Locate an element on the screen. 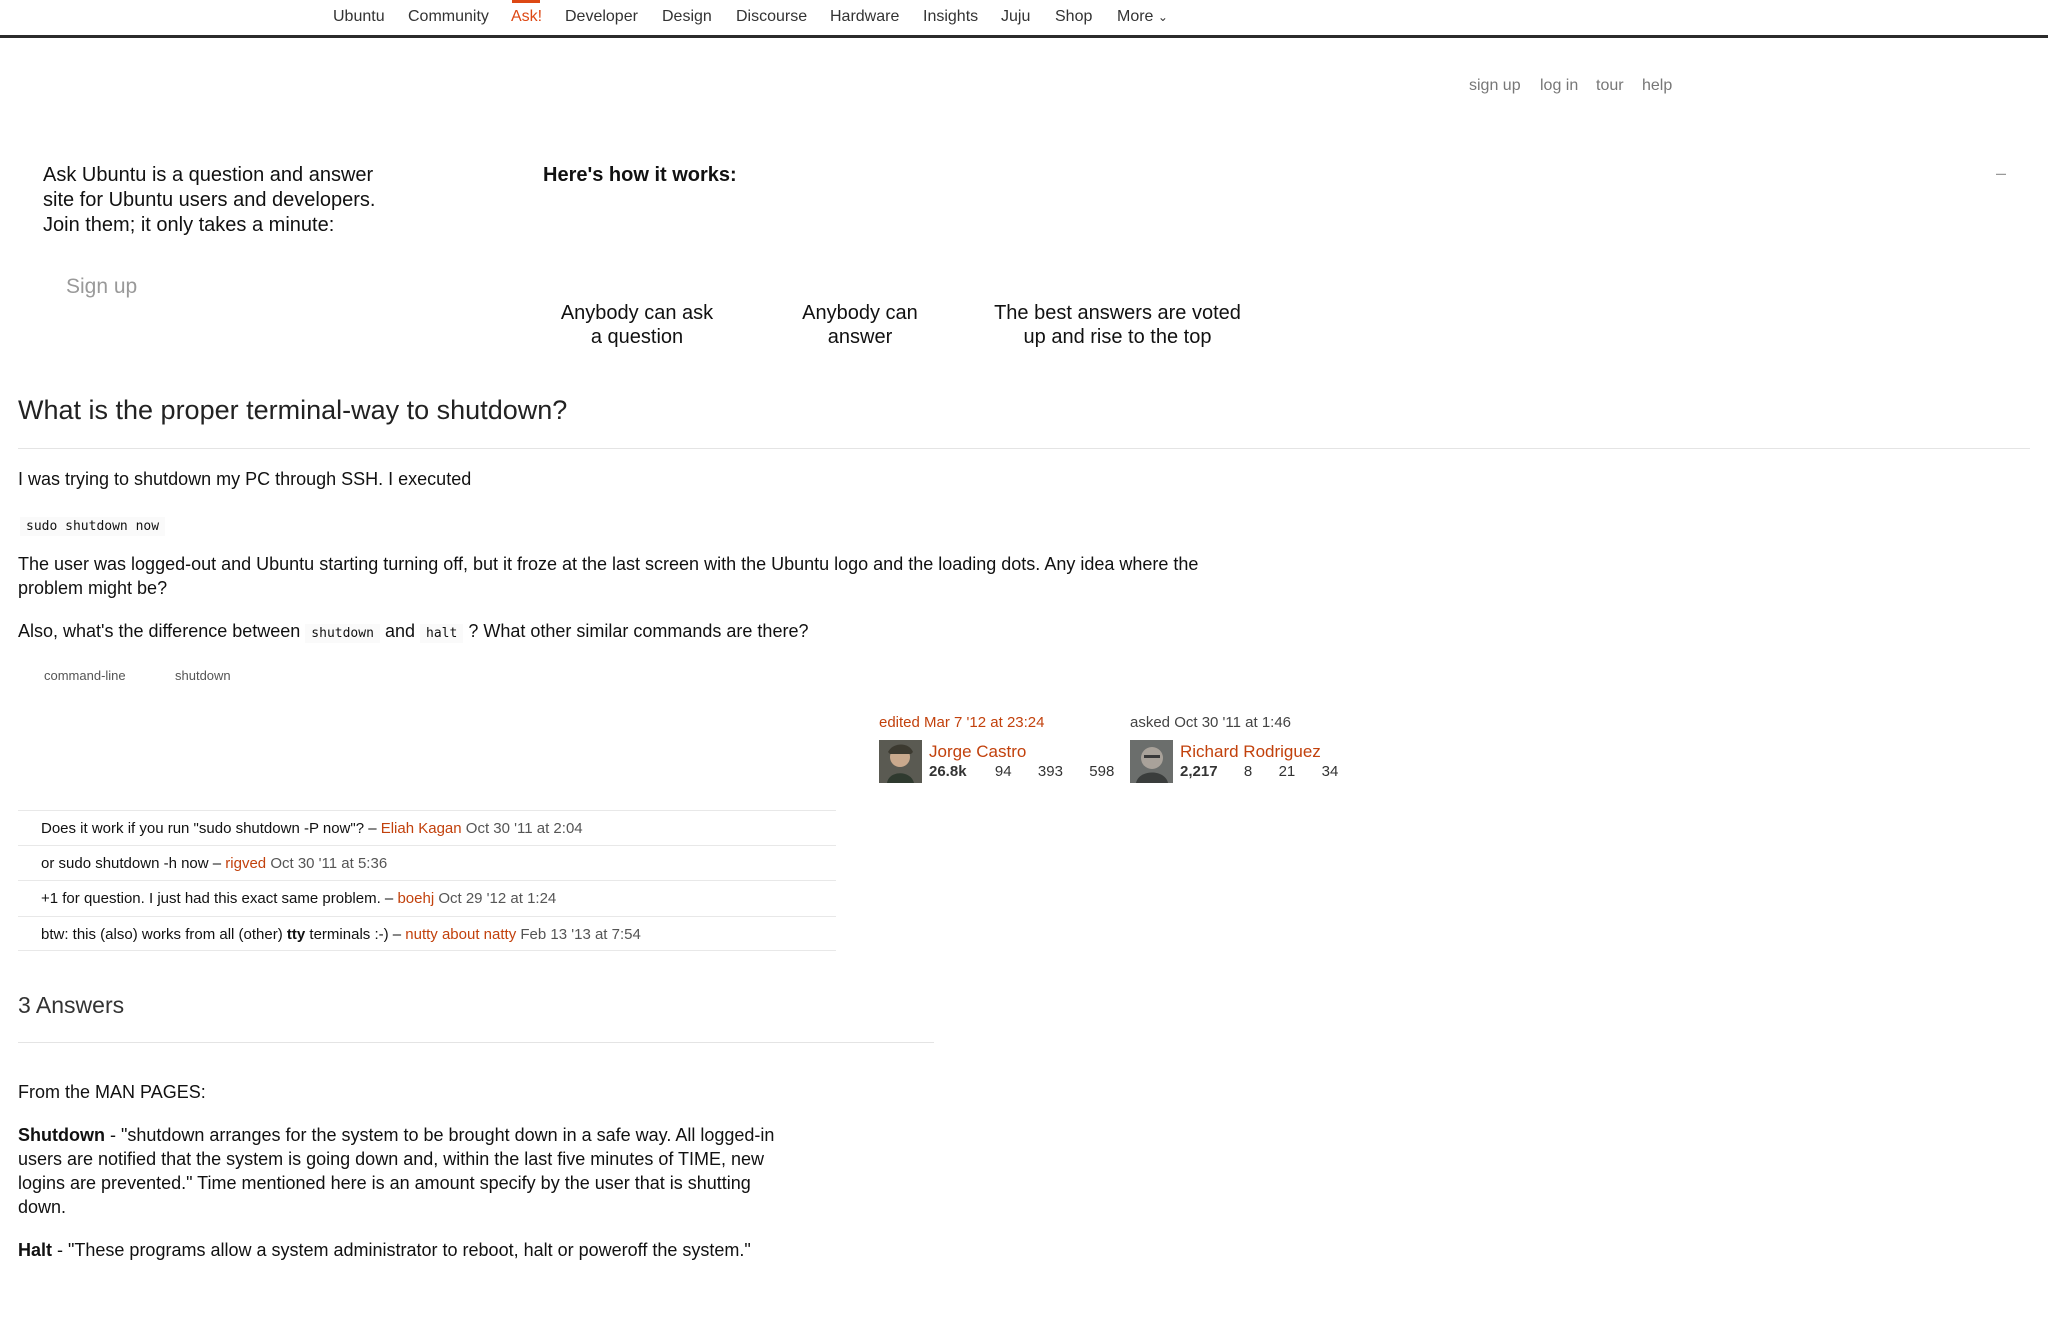  edited-link: edited Mar 7 '12 at 23:24 is located at coordinates (961, 722).